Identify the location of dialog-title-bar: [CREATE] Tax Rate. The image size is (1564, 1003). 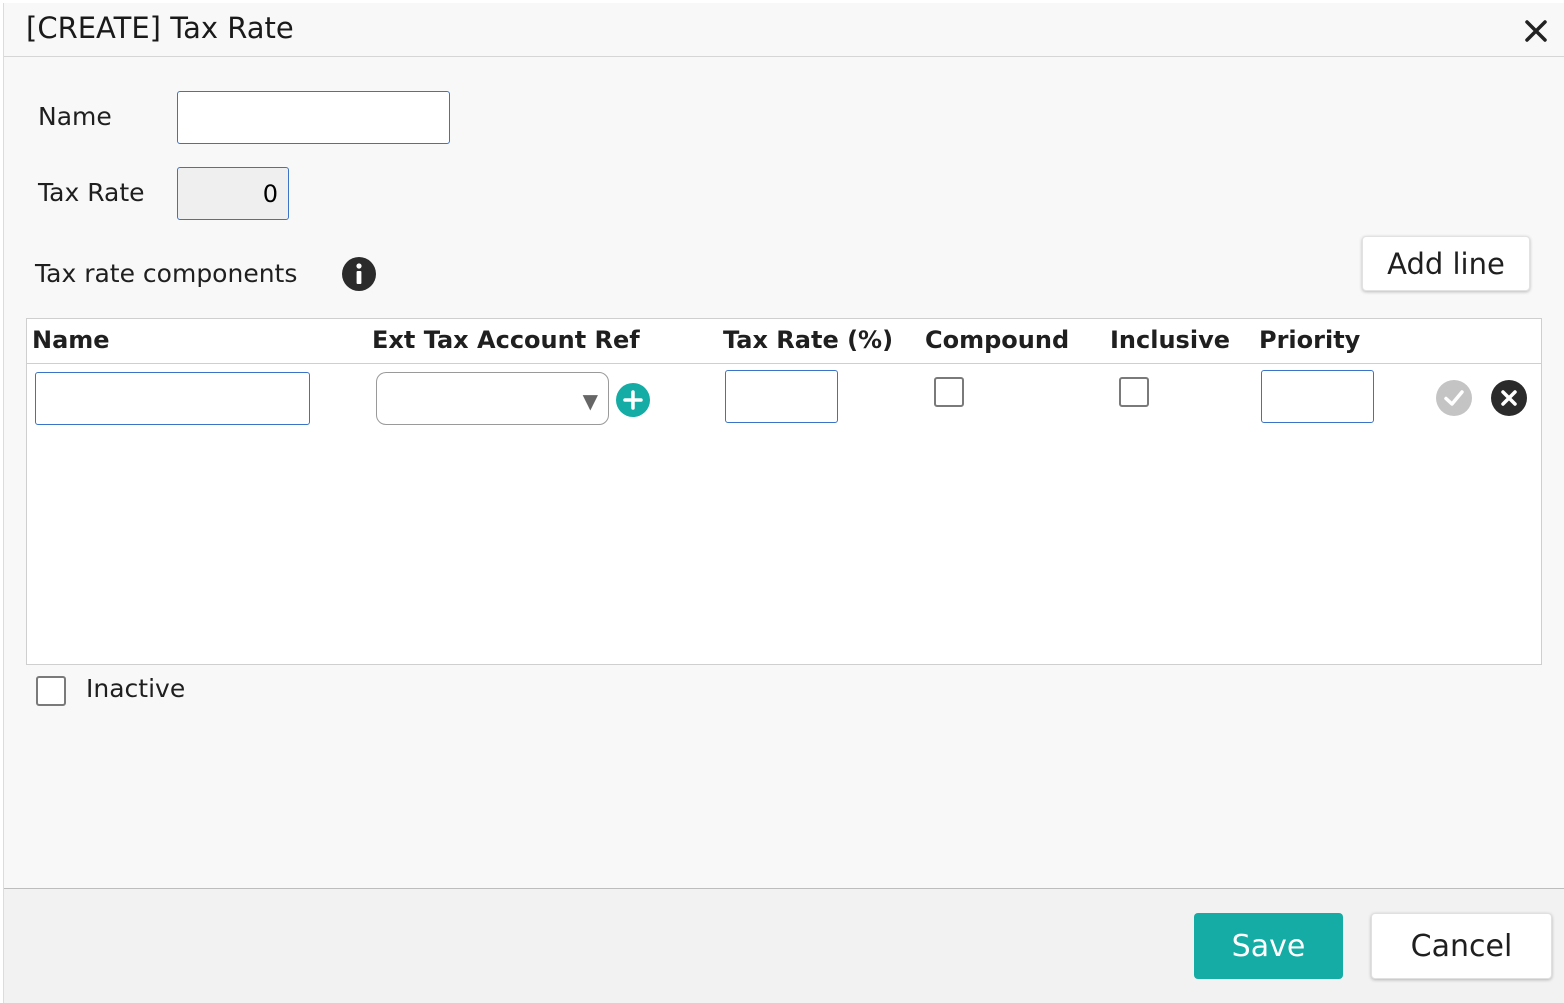
(784, 30).